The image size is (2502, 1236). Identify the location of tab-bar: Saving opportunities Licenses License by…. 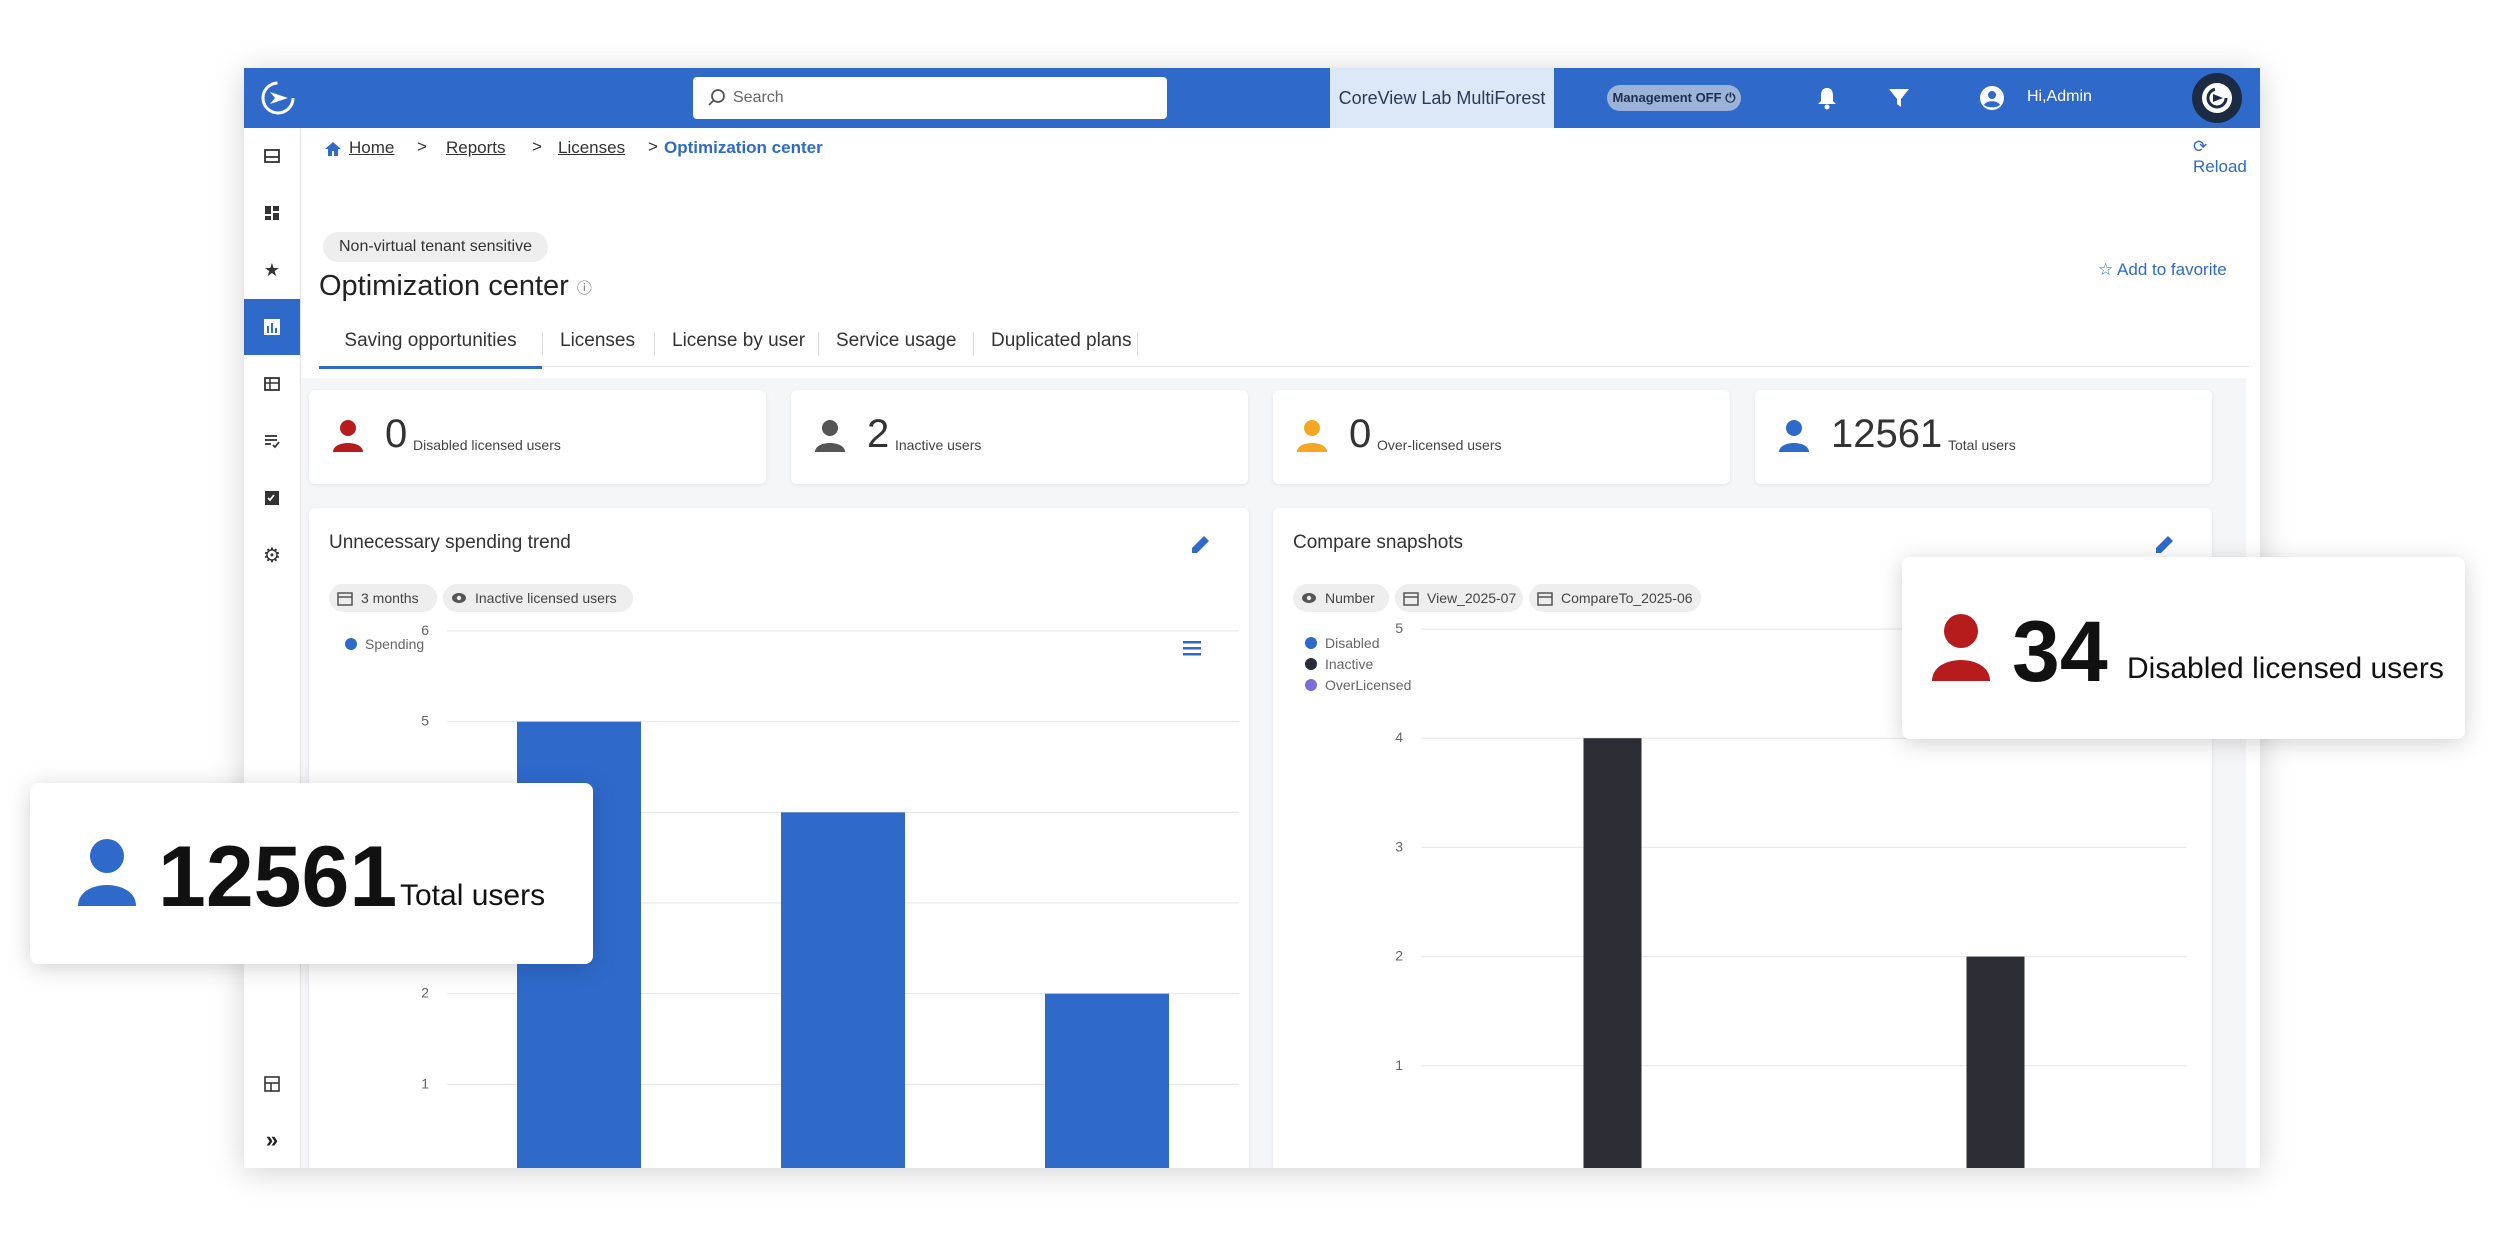
(1284, 345).